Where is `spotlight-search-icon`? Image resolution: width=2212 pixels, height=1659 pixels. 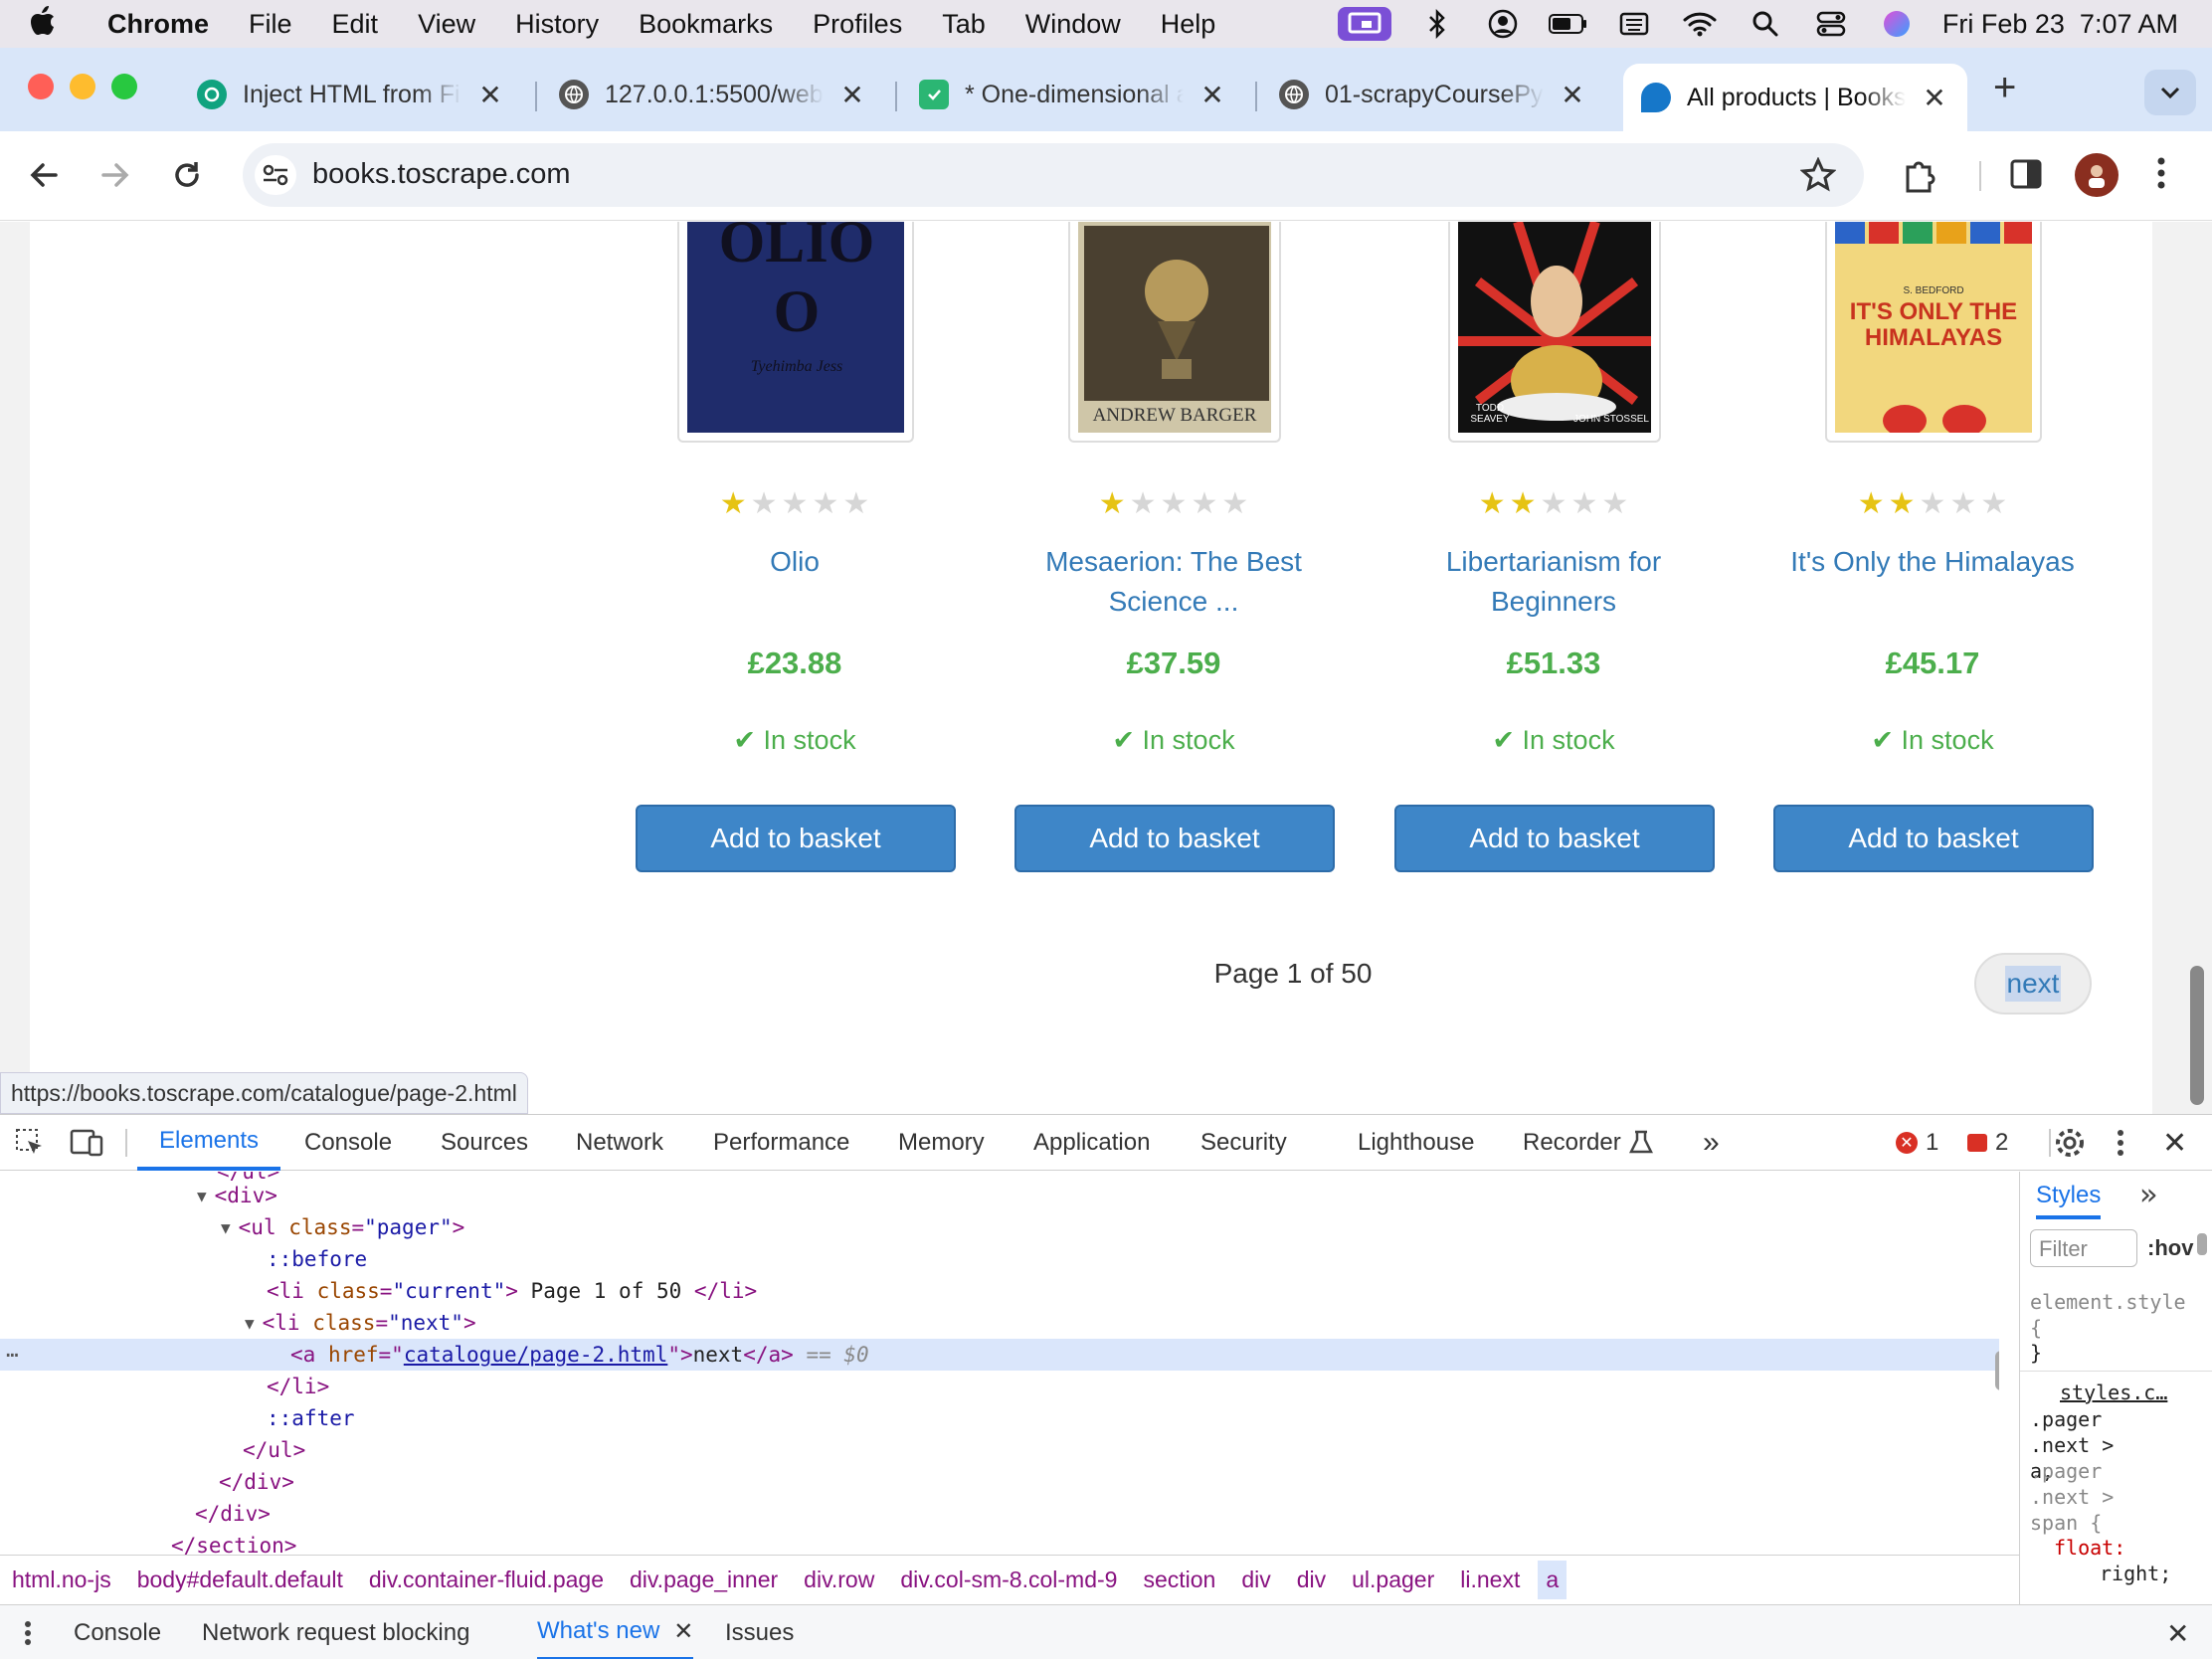
spotlight-search-icon is located at coordinates (1765, 24).